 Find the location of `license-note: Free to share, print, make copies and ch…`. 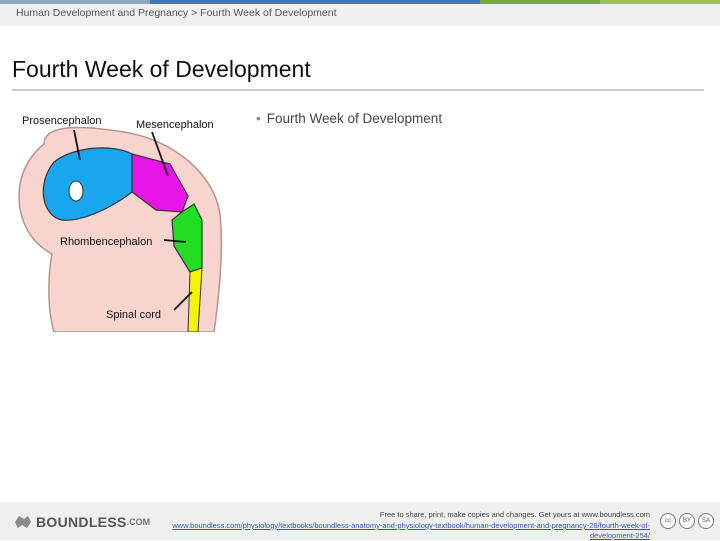

license-note: Free to share, print, make copies and ch… is located at coordinates (514, 514).